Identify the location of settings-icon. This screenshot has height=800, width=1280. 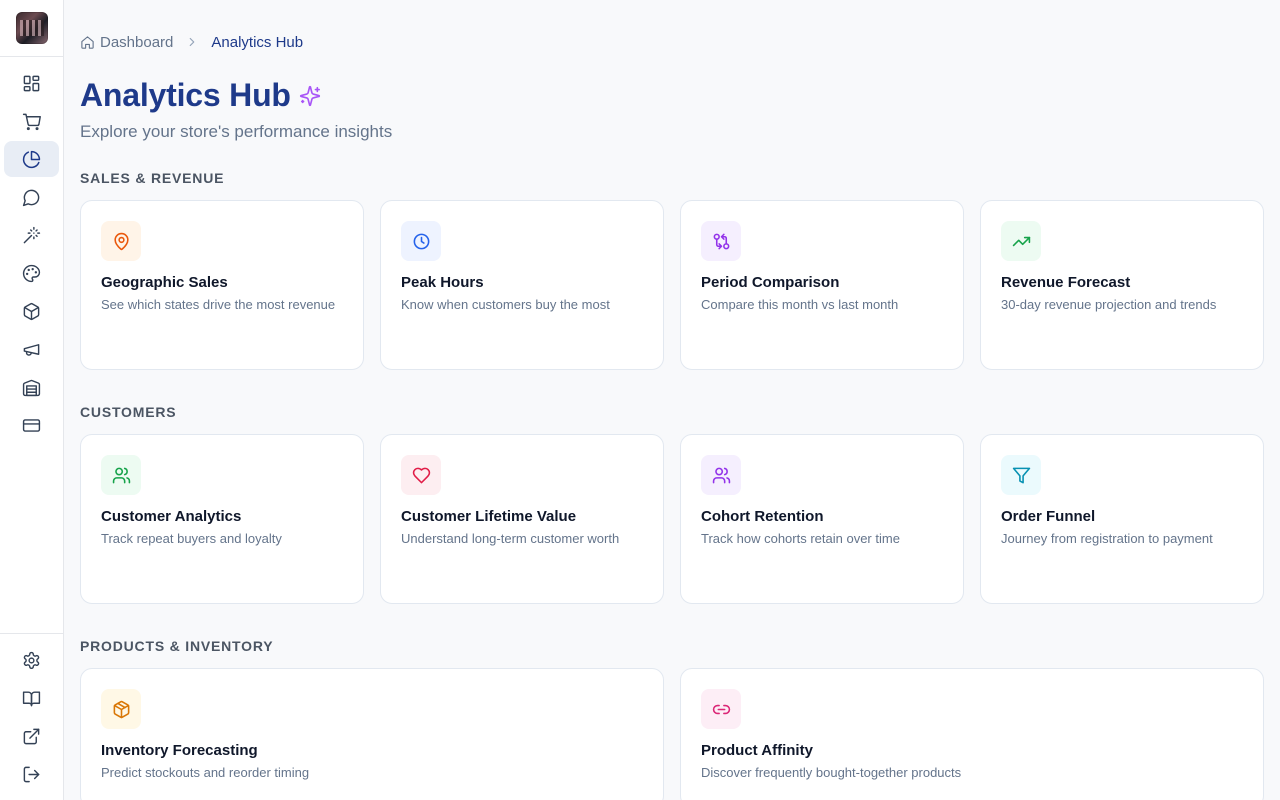
(31, 660).